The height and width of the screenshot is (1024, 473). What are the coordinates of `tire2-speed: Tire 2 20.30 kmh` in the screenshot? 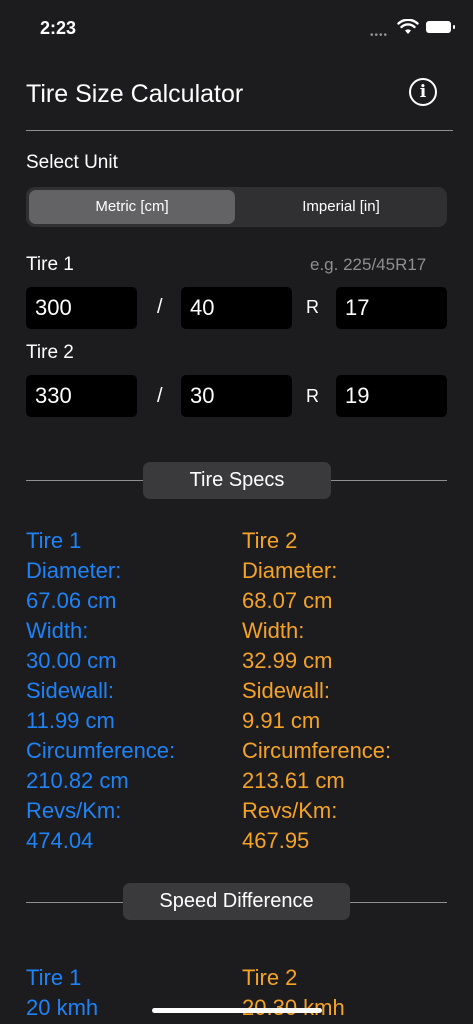 It's located at (293, 993).